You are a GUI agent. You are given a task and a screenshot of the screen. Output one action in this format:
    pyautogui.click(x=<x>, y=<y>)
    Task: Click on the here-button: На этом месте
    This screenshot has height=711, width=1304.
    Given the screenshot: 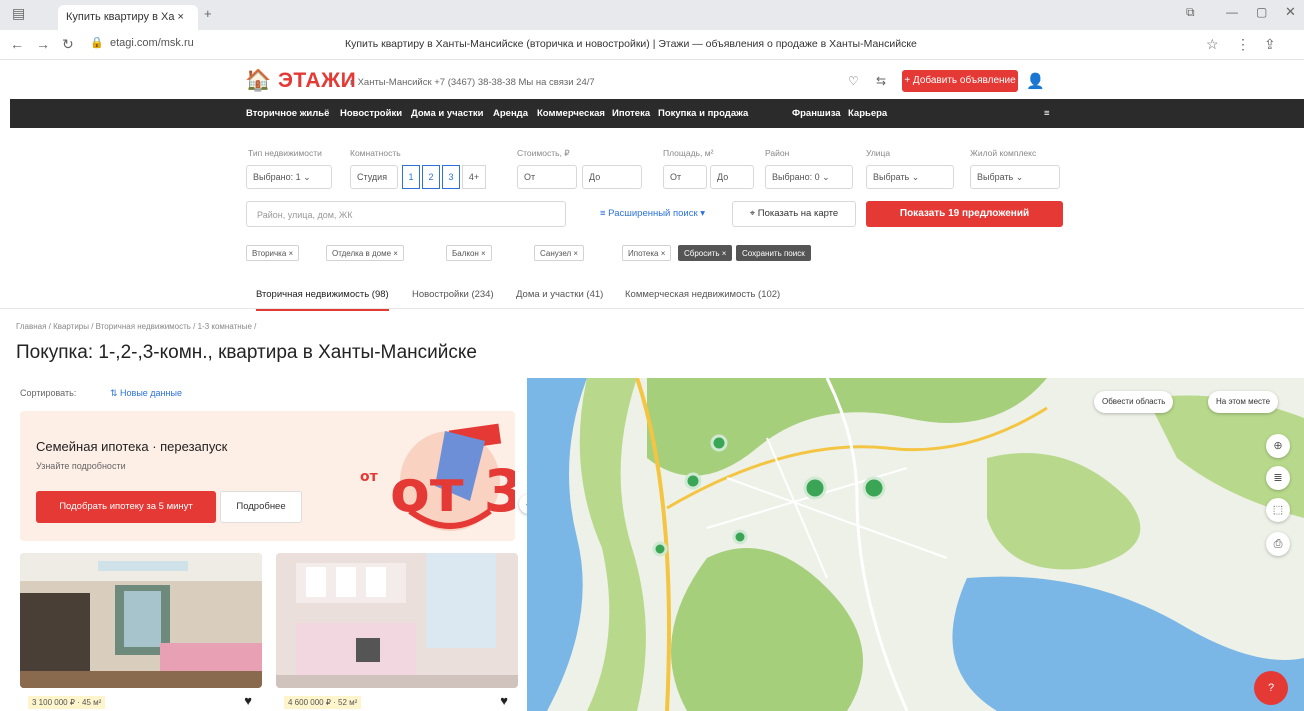 What is the action you would take?
    pyautogui.click(x=1243, y=402)
    